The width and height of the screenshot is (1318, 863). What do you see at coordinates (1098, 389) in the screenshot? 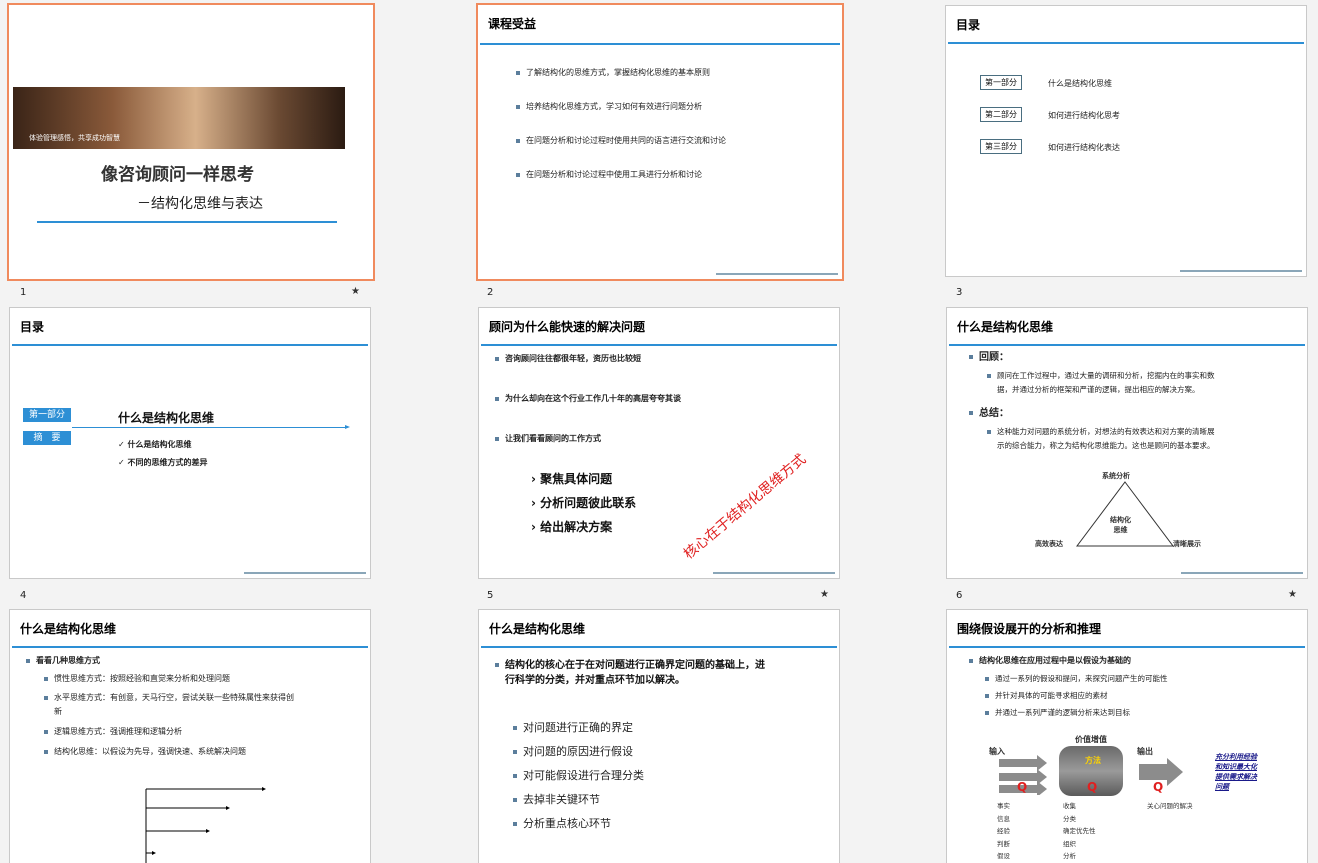
I see `review-line: 据，并通过分析的框架和严谨的逻辑，提出相应的解决方案。` at bounding box center [1098, 389].